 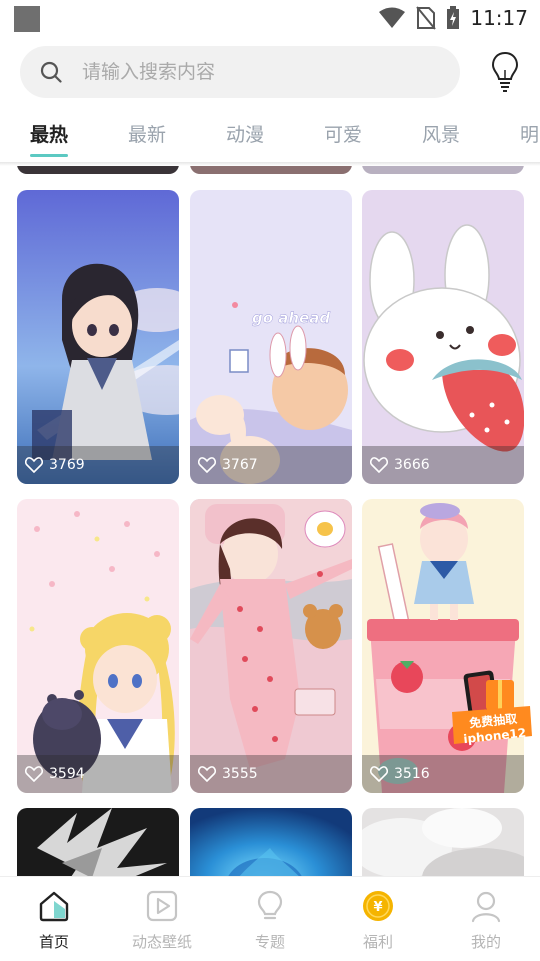 I want to click on battery-charging-icon, so click(x=453, y=17).